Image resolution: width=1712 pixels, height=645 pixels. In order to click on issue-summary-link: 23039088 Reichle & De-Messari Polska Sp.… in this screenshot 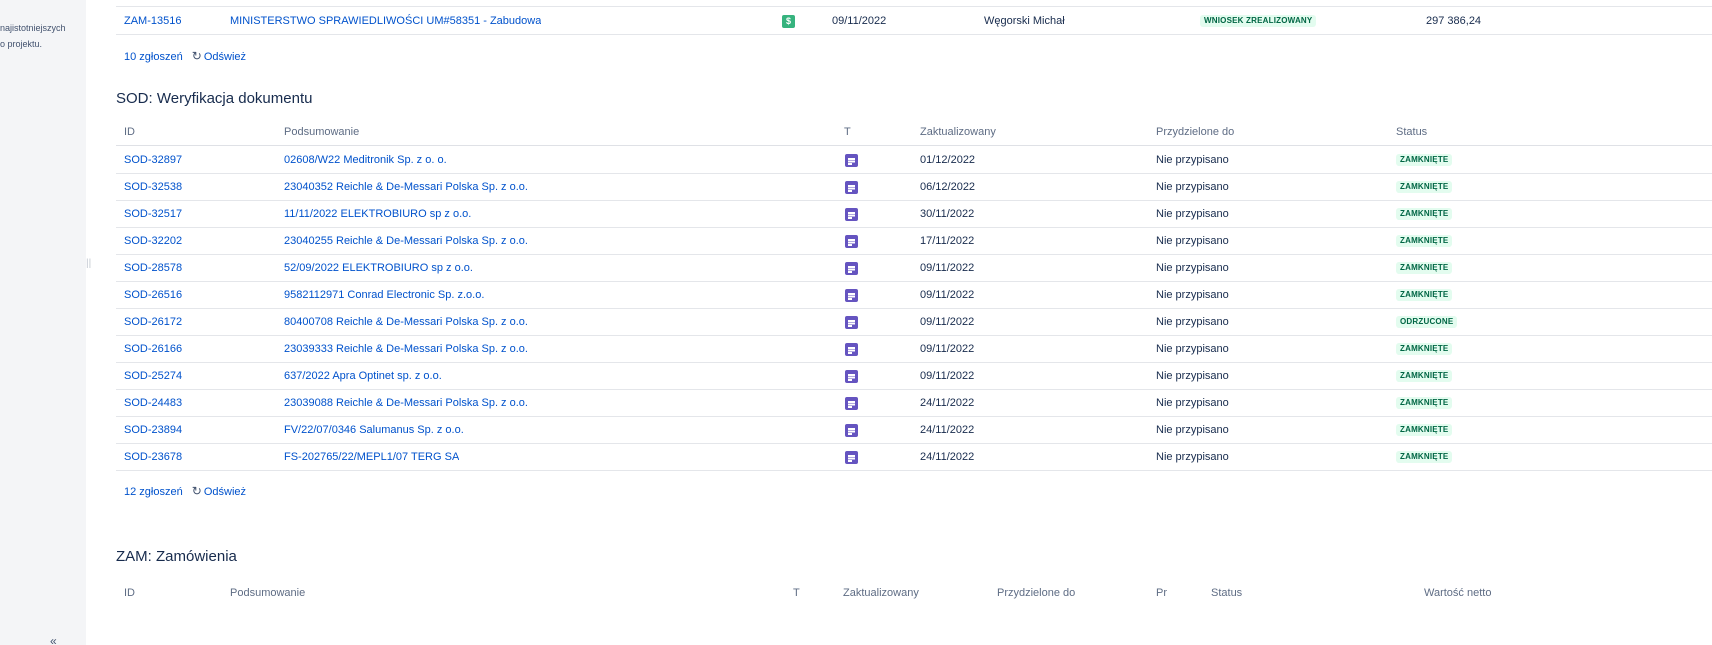, I will do `click(406, 403)`.